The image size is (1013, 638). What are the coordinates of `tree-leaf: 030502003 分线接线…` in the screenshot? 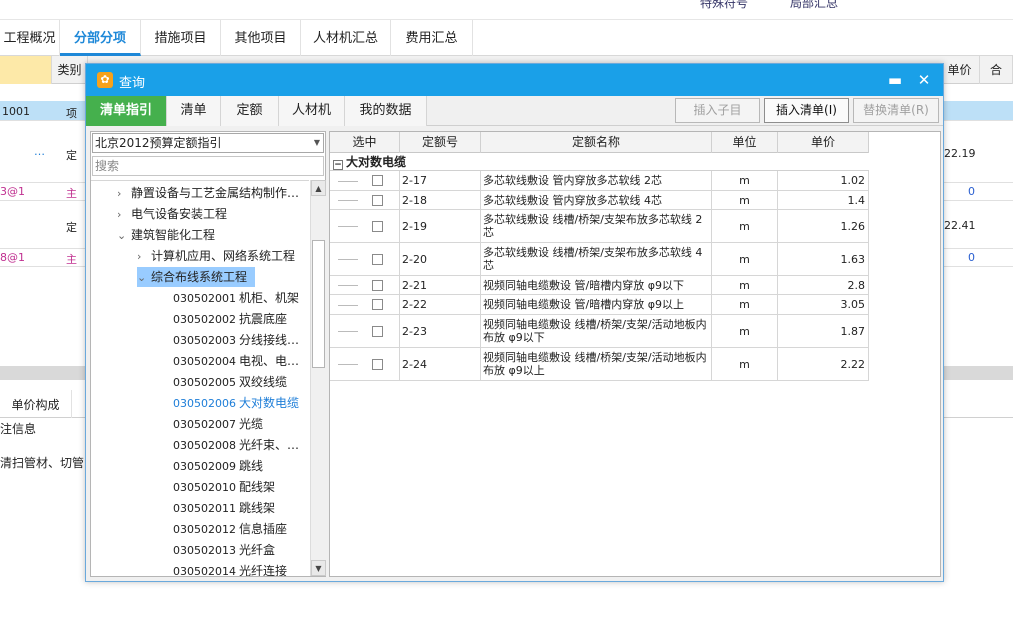 It's located at (236, 340).